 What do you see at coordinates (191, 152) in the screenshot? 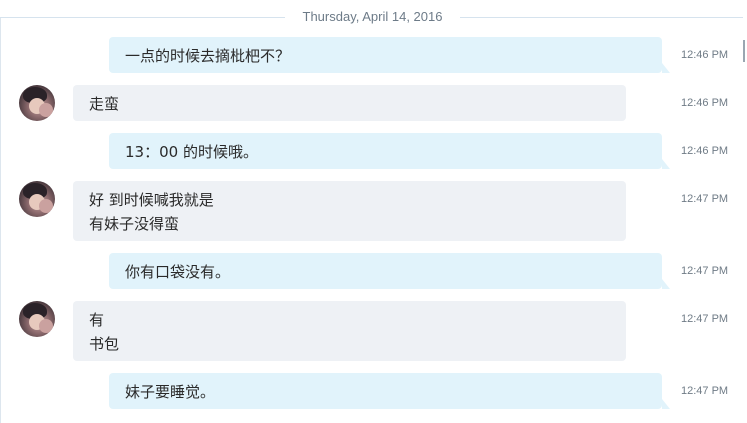
I see `message-text: 13：00 的时候哦。` at bounding box center [191, 152].